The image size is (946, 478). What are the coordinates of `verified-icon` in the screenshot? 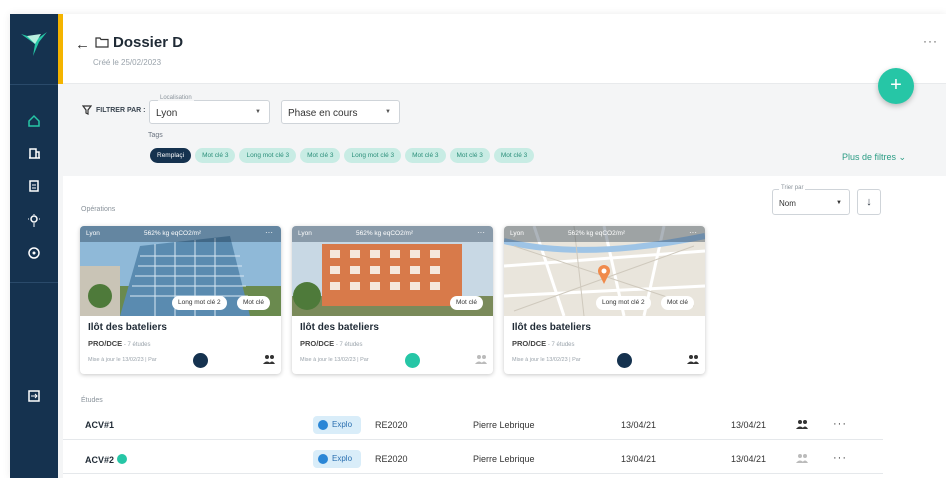 It's located at (121, 459).